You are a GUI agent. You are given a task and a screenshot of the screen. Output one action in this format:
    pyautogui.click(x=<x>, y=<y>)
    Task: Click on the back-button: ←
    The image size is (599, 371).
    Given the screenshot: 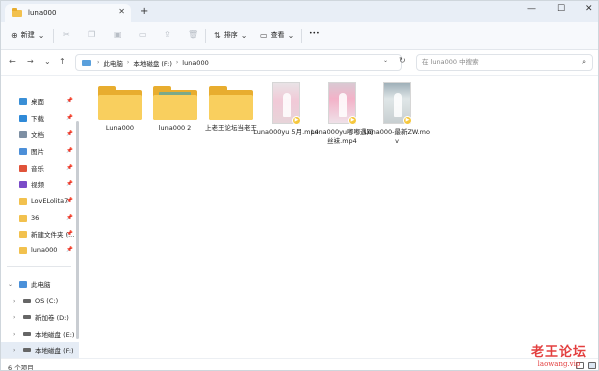 What is the action you would take?
    pyautogui.click(x=12, y=61)
    